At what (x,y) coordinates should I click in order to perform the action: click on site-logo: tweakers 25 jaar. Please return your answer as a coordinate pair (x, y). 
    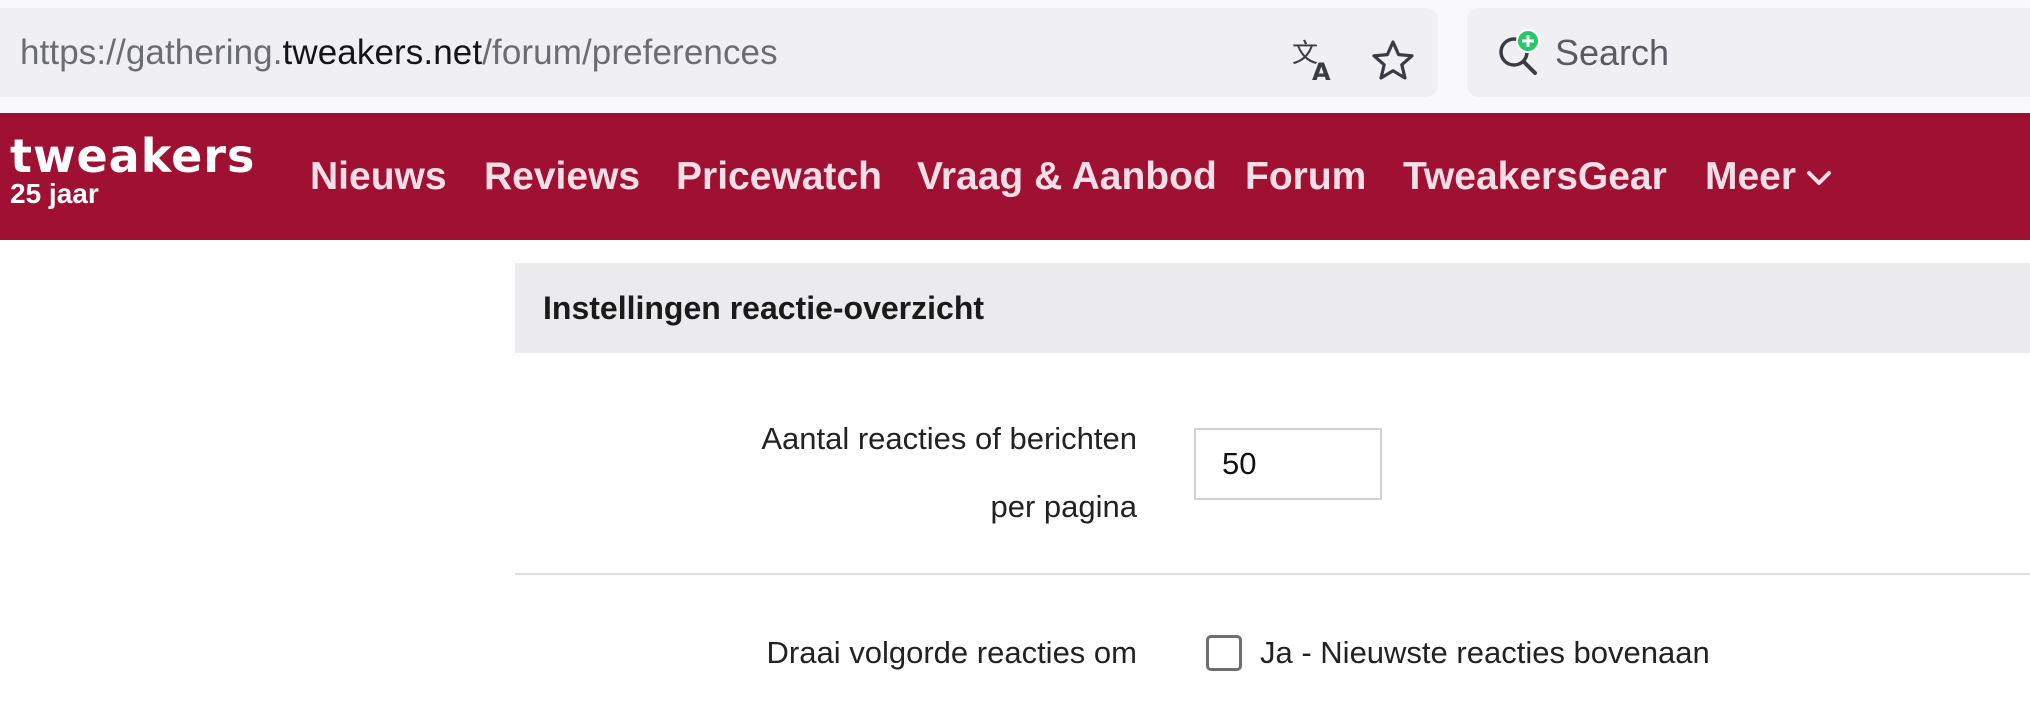
    Looking at the image, I should click on (132, 171).